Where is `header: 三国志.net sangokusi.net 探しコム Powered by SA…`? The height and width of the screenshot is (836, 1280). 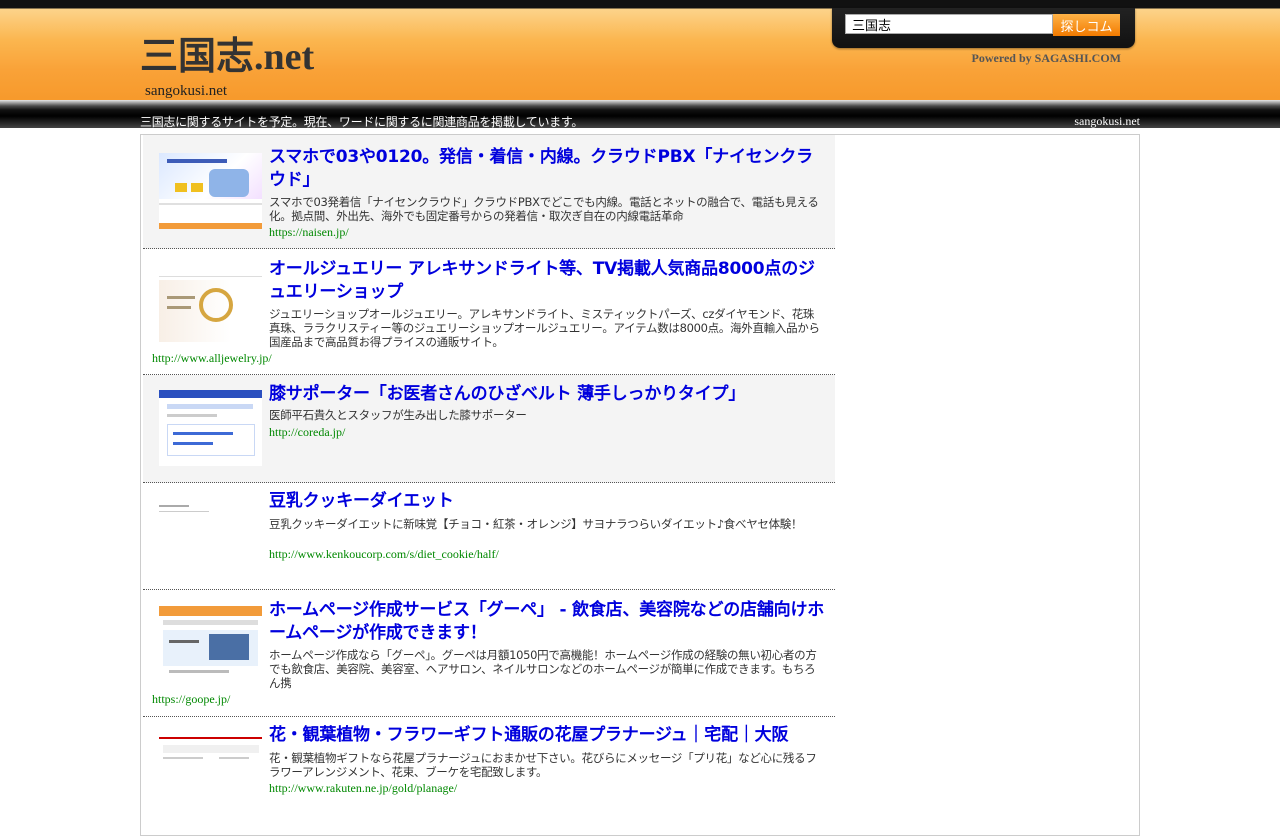 header: 三国志.net sangokusi.net 探しコム Powered by SA… is located at coordinates (640, 50).